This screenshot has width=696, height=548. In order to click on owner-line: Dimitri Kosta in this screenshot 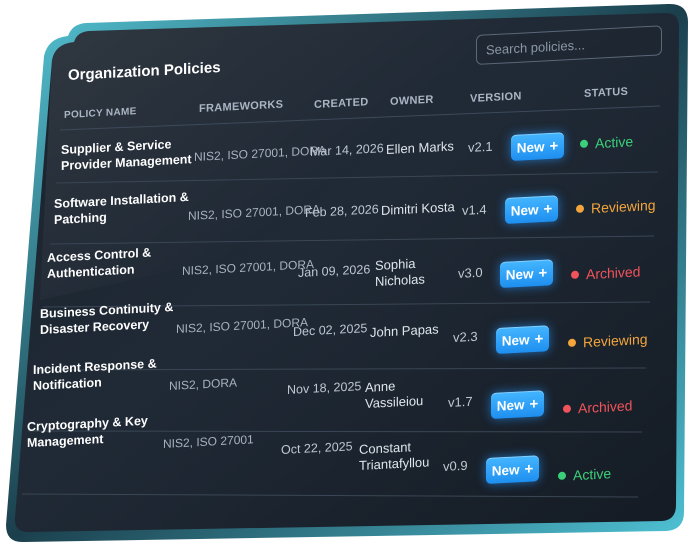, I will do `click(418, 208)`.